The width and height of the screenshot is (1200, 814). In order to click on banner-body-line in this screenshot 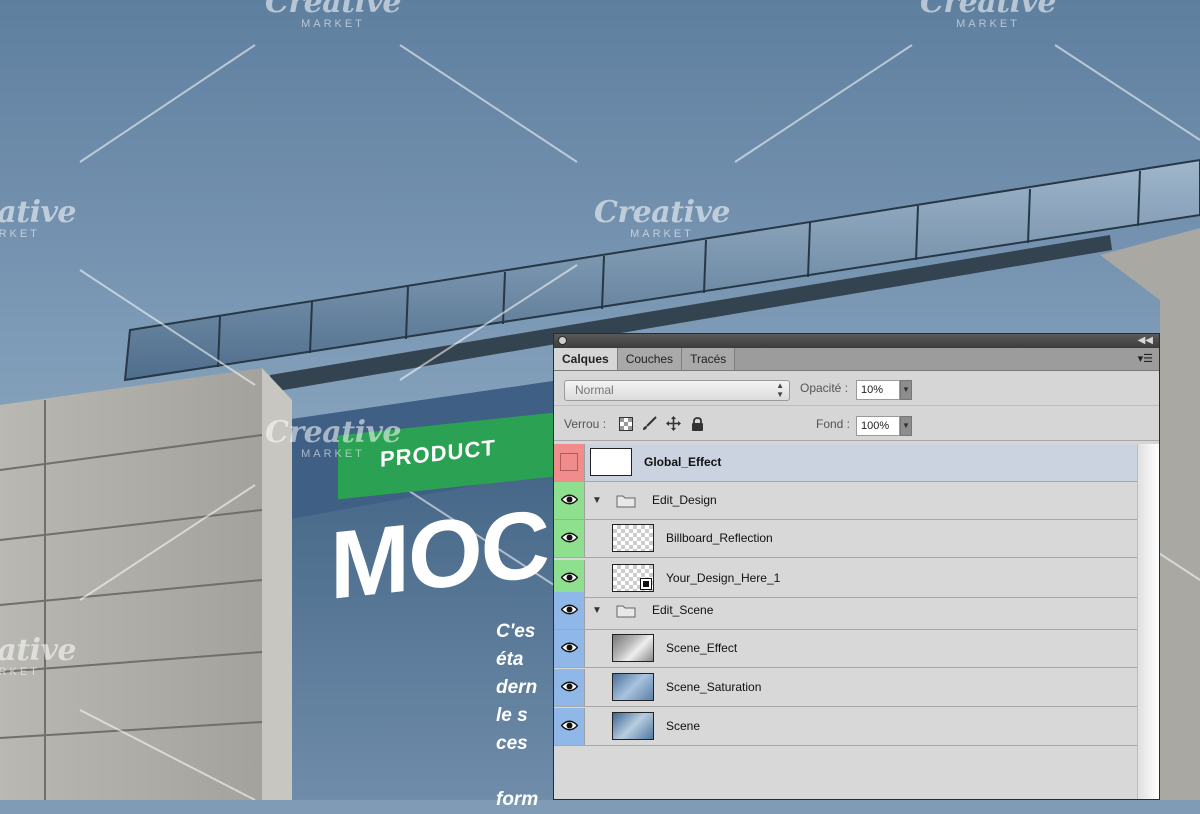, I will do `click(526, 772)`.